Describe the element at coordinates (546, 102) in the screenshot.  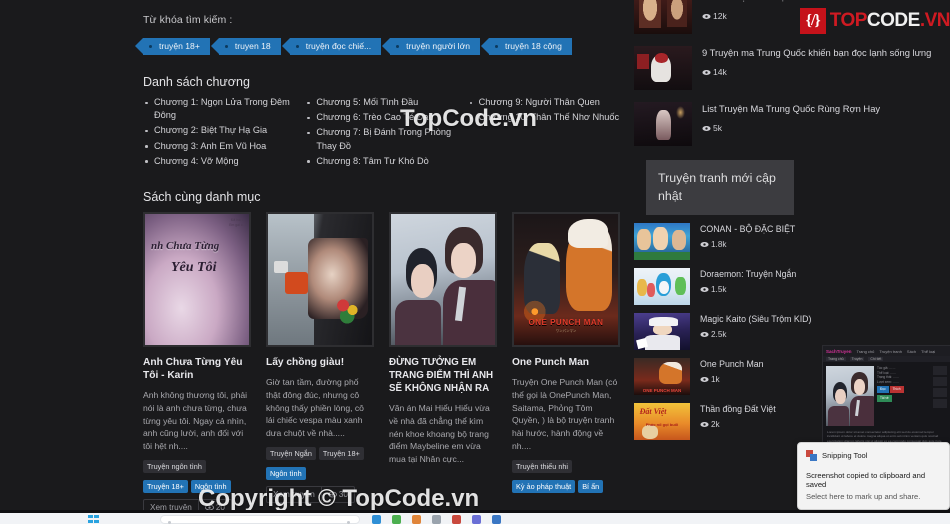
I see `chapter-link: Chương 9: Người Thân Quen` at that location.